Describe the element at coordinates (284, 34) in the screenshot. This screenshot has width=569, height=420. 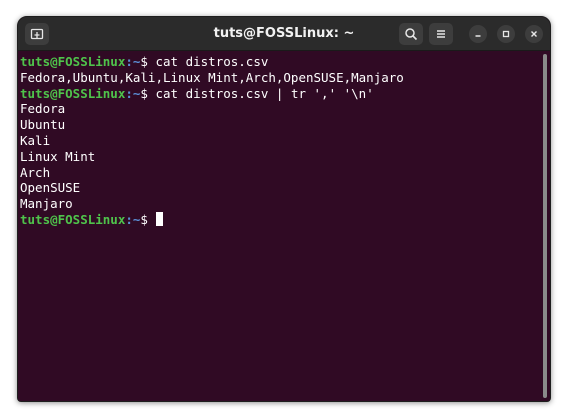
I see `title-bar: tuts@FOSSLinux: ~` at that location.